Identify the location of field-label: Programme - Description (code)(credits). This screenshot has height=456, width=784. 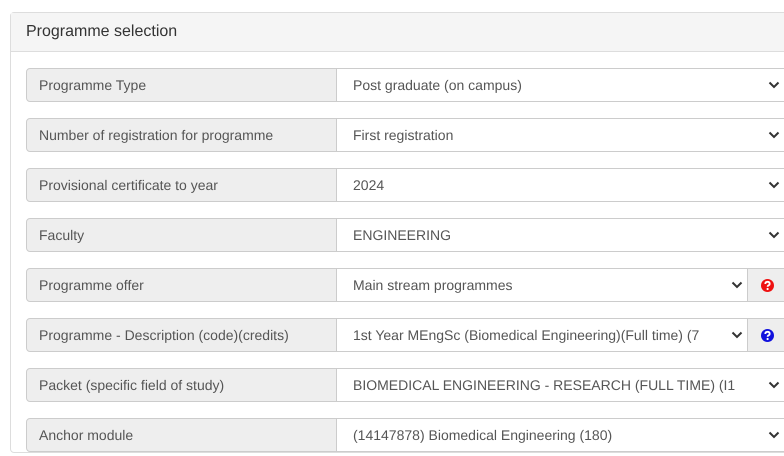
(181, 335).